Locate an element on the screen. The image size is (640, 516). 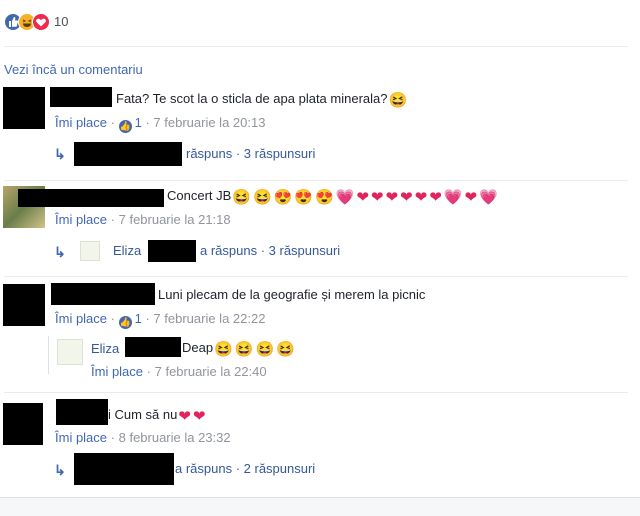
timestamp: 7 februarie la 21:18 is located at coordinates (175, 219).